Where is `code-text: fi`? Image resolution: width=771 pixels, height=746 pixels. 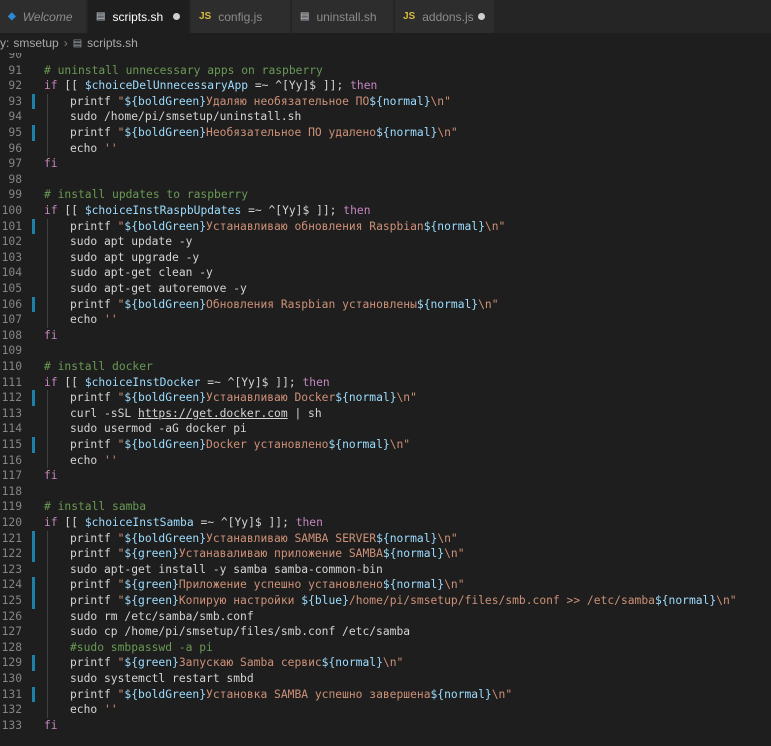
code-text: fi is located at coordinates (51, 726).